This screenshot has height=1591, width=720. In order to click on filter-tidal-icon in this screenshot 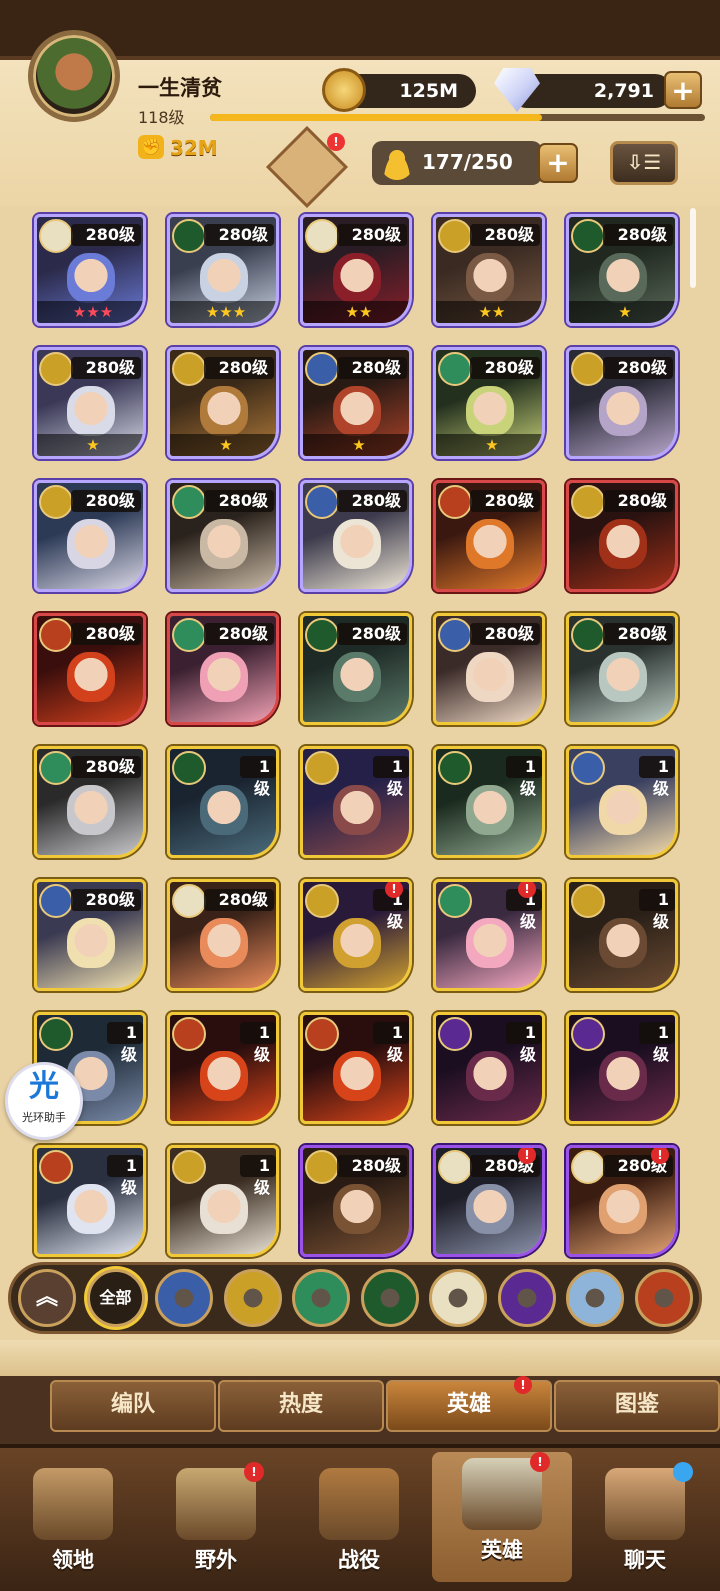, I will do `click(595, 1298)`.